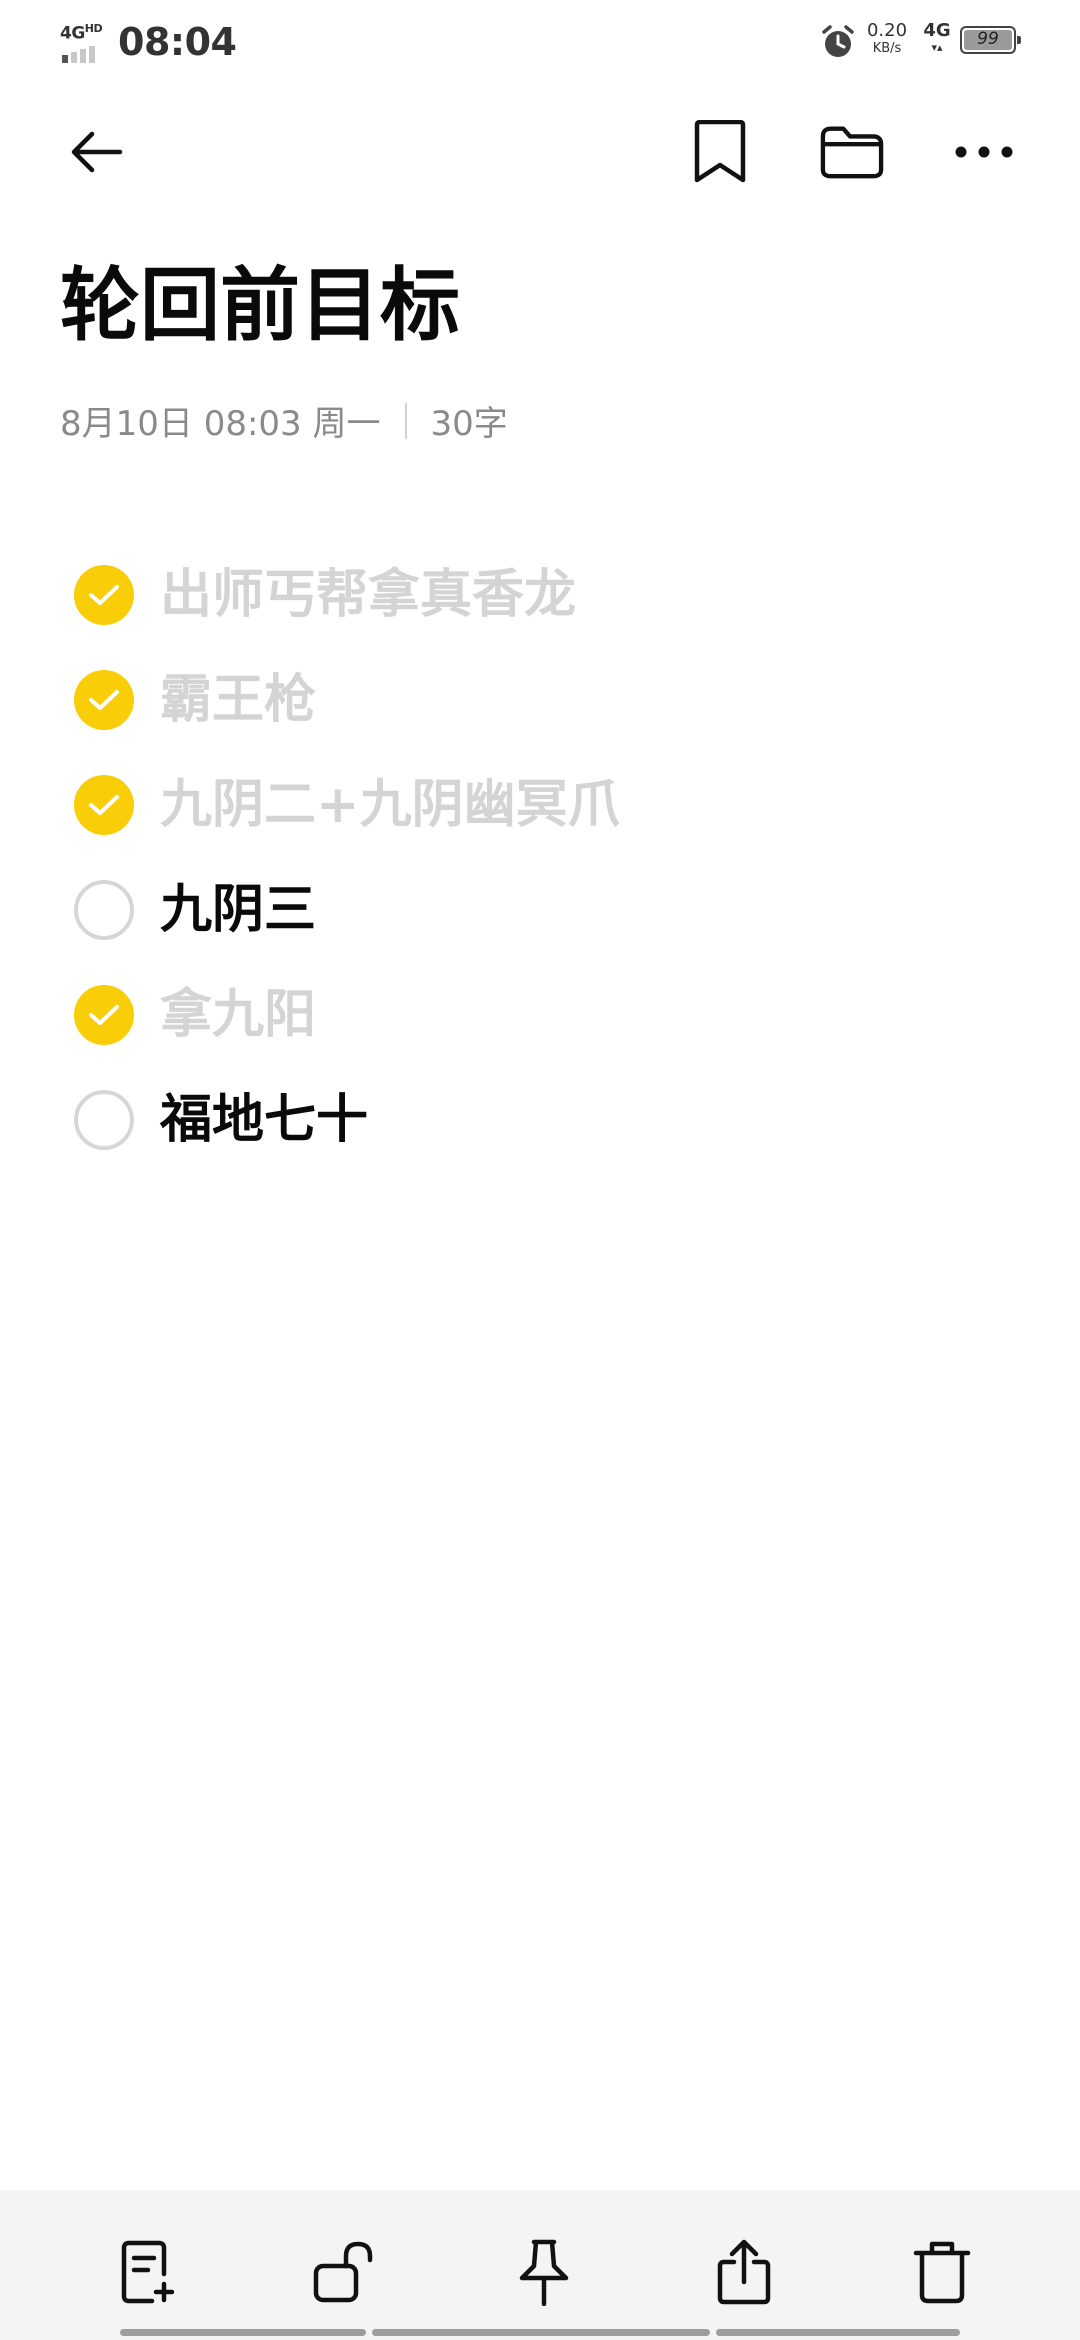 Image resolution: width=1080 pixels, height=2340 pixels. I want to click on note-title: 轮回前目标, so click(260, 306).